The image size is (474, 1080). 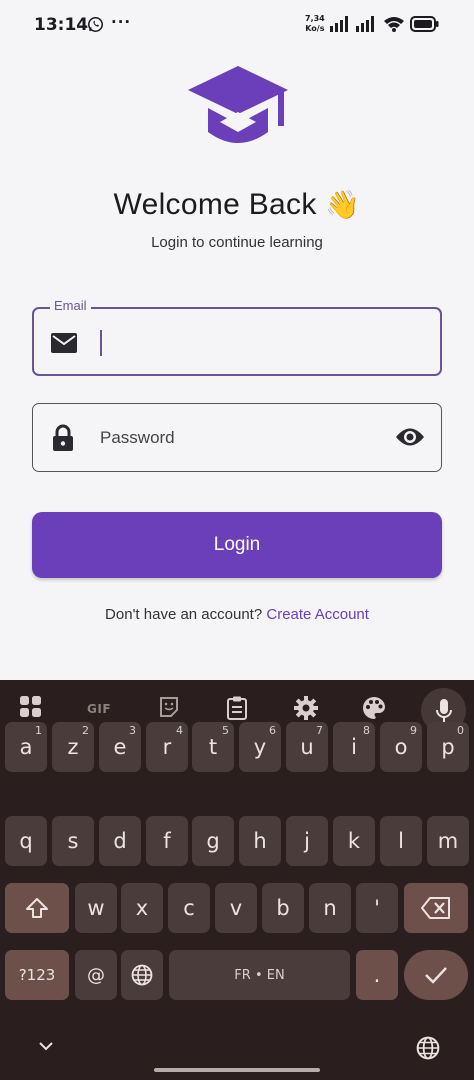 I want to click on symbols-key: ?123, so click(x=37, y=975).